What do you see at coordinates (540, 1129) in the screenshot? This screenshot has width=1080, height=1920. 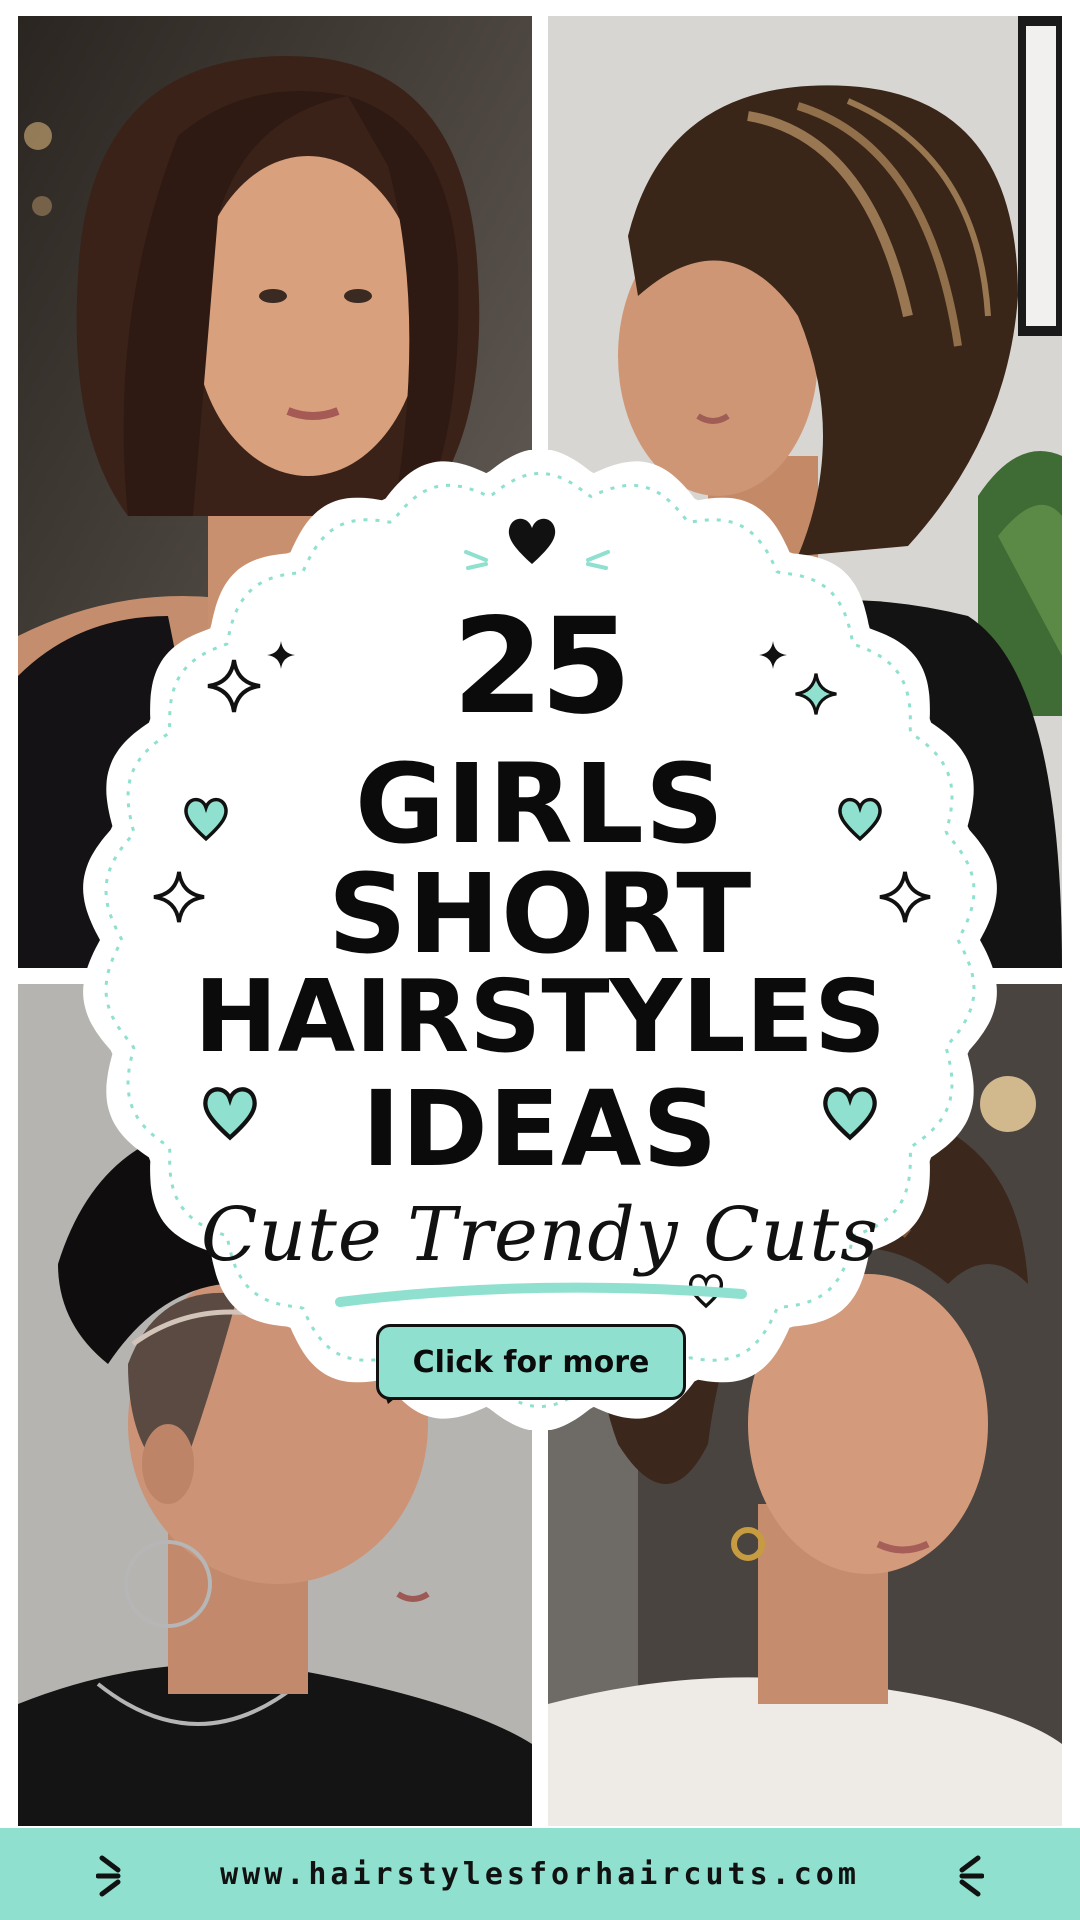 I see `title-line-ideas: IDEAS` at bounding box center [540, 1129].